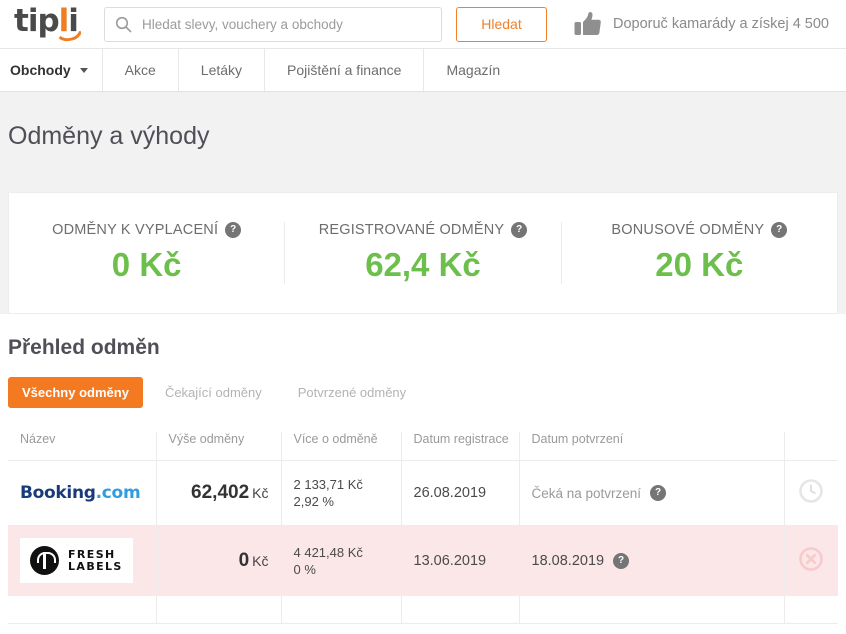 The image size is (846, 634). I want to click on confirmation-status-text: 18.08.2019, so click(568, 560).